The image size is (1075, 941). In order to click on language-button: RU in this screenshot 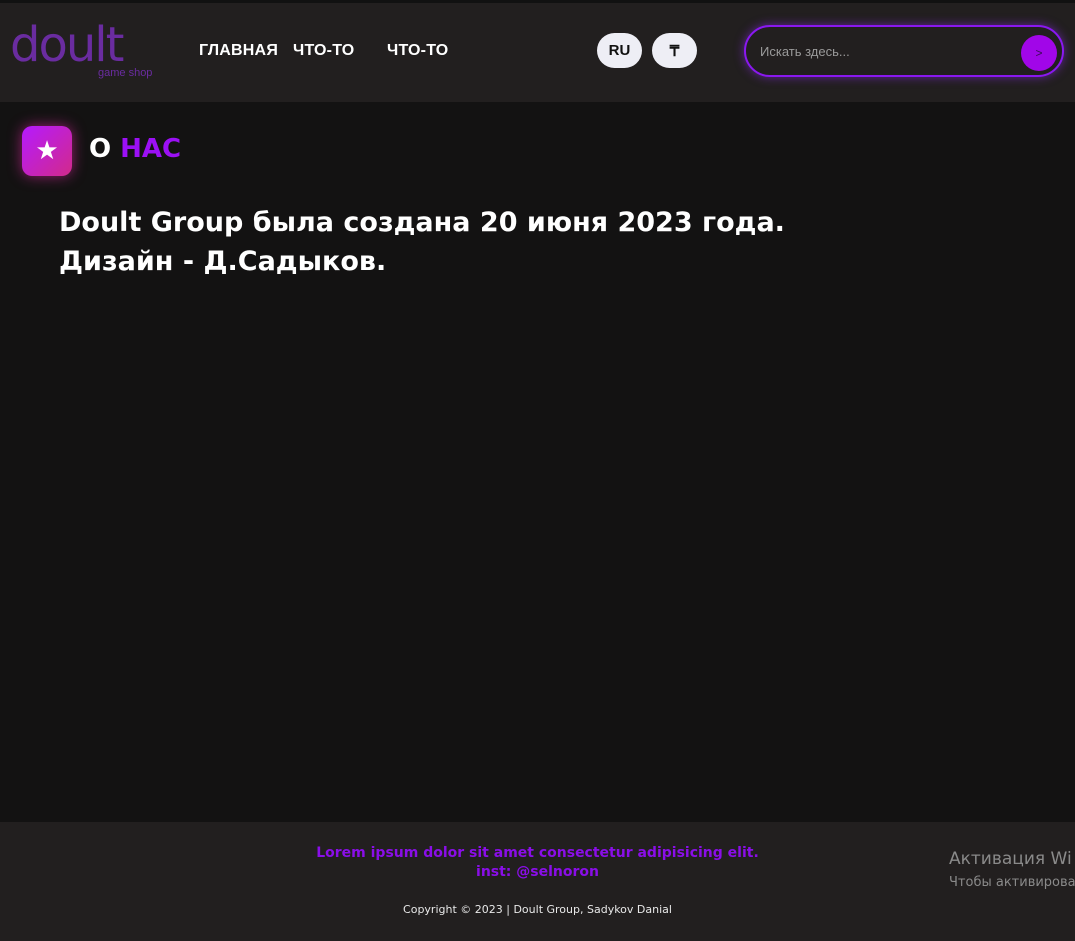, I will do `click(619, 50)`.